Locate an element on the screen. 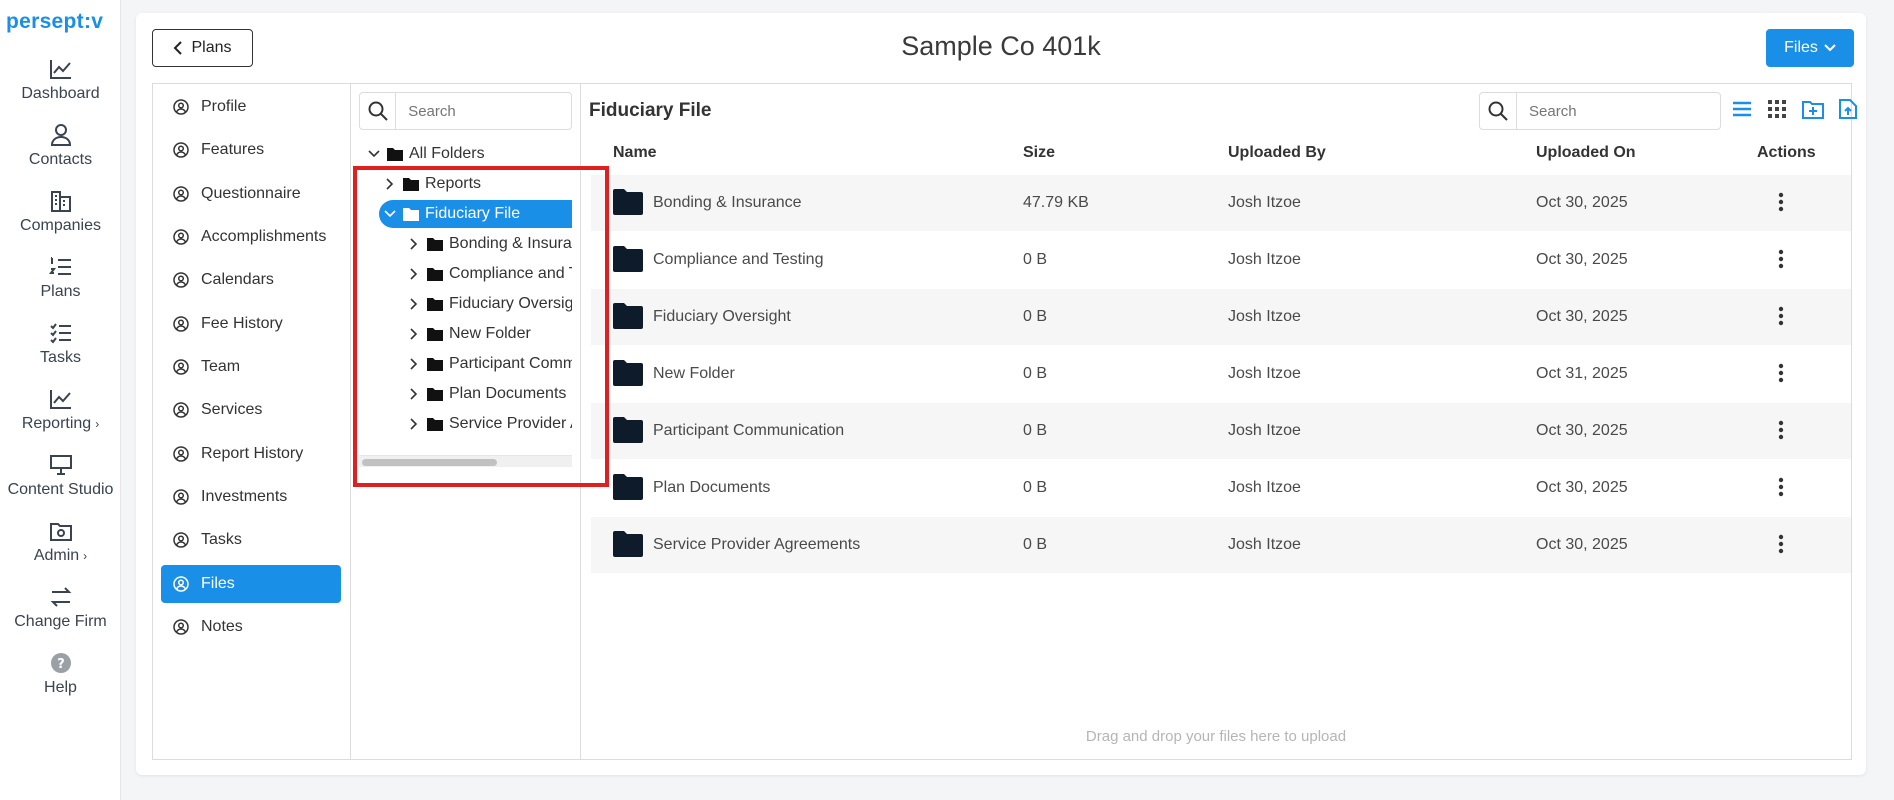 The width and height of the screenshot is (1894, 800). nav-companies: Companies is located at coordinates (60, 212).